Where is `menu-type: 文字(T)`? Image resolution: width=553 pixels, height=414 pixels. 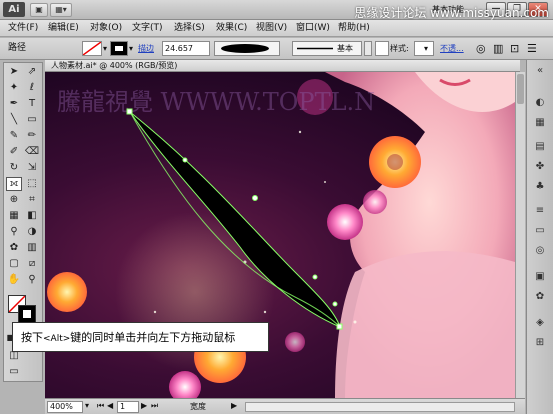
menu-type: 文字(T) is located at coordinates (147, 28).